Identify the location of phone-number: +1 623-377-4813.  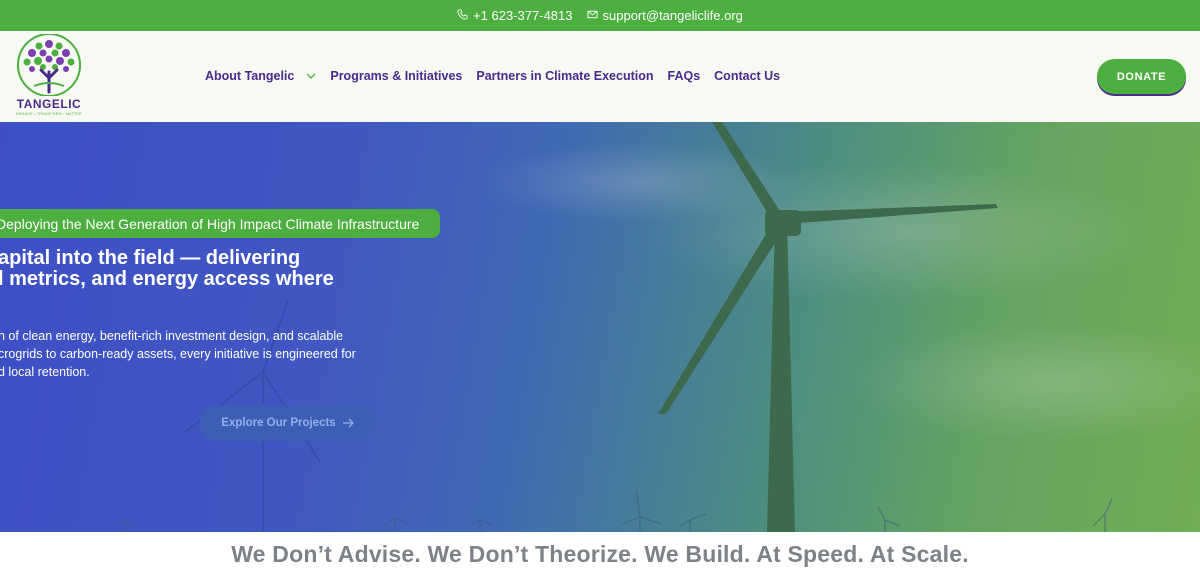
(523, 15).